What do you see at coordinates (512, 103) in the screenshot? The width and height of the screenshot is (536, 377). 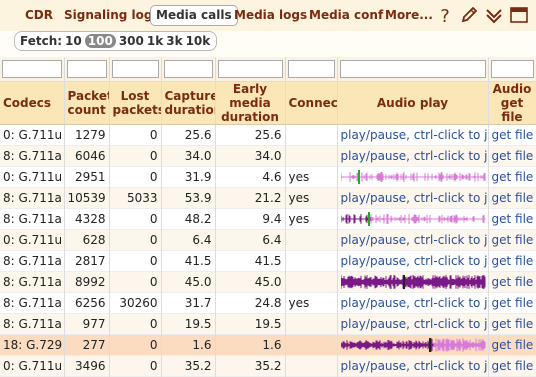 I see `col-audio-get-file: Audio get file` at bounding box center [512, 103].